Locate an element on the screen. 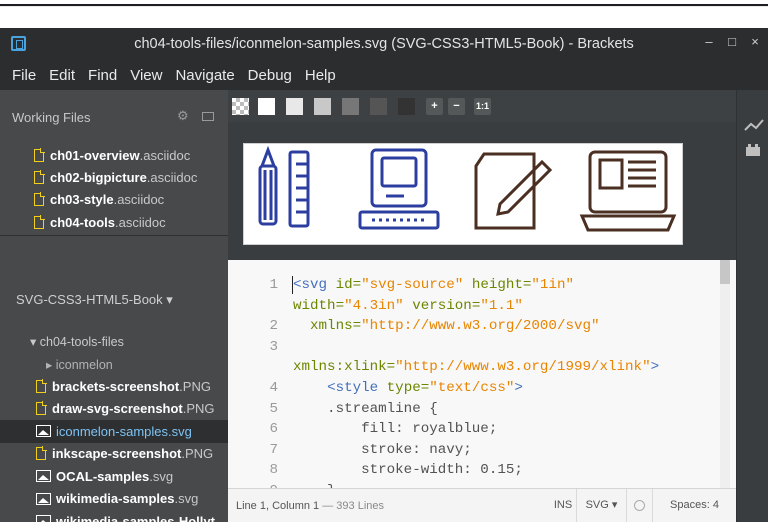 Image resolution: width=768 pixels, height=522 pixels. close-button: × is located at coordinates (755, 42).